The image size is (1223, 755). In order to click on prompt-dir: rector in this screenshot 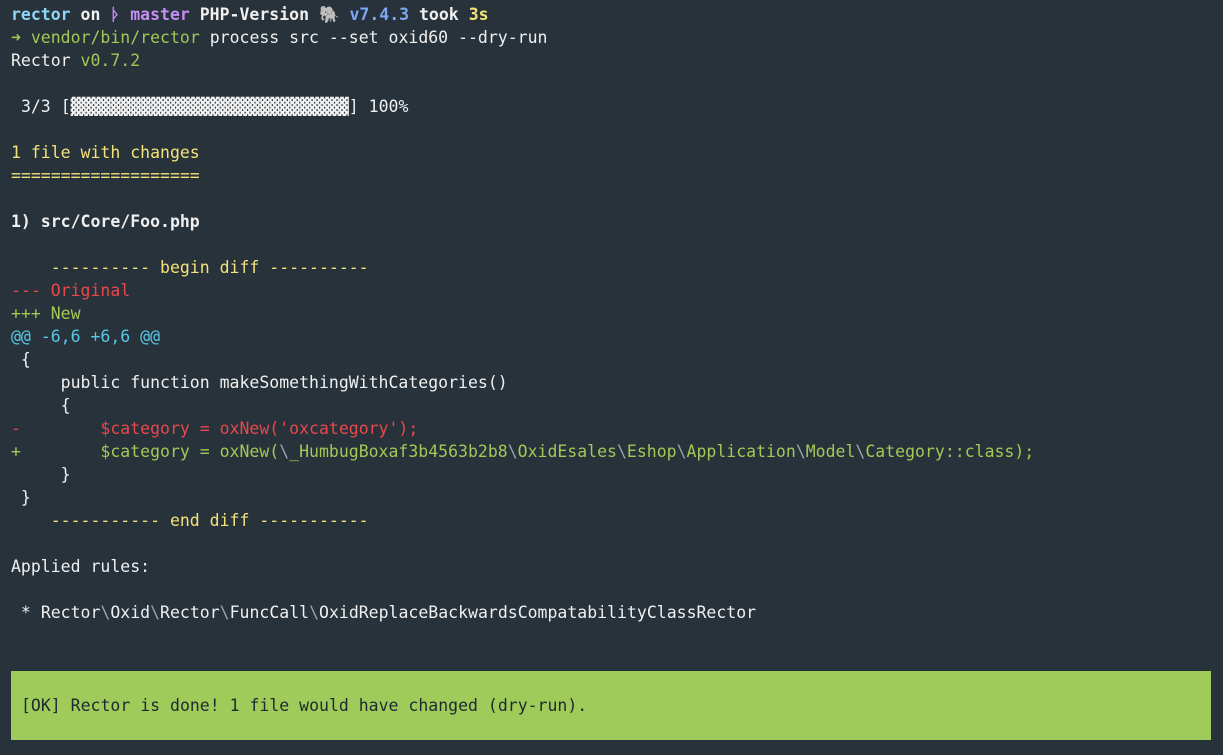, I will do `click(41, 14)`.